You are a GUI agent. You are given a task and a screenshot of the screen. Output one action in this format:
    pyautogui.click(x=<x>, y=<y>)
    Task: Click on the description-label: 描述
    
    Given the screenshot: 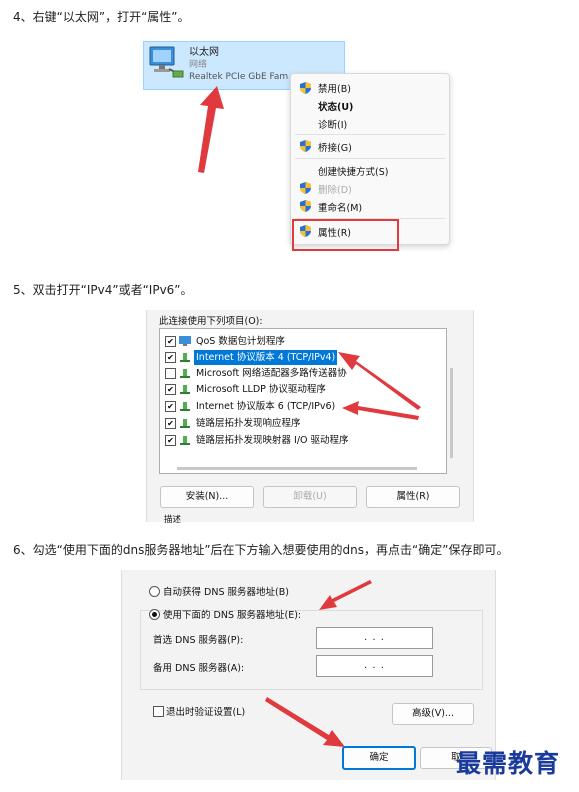 What is the action you would take?
    pyautogui.click(x=173, y=520)
    